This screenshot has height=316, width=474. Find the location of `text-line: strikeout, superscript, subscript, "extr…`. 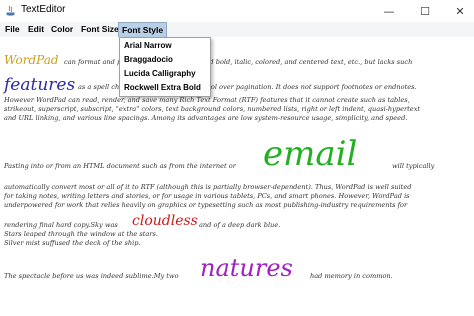

text-line: strikeout, superscript, subscript, "extr… is located at coordinates (212, 109).